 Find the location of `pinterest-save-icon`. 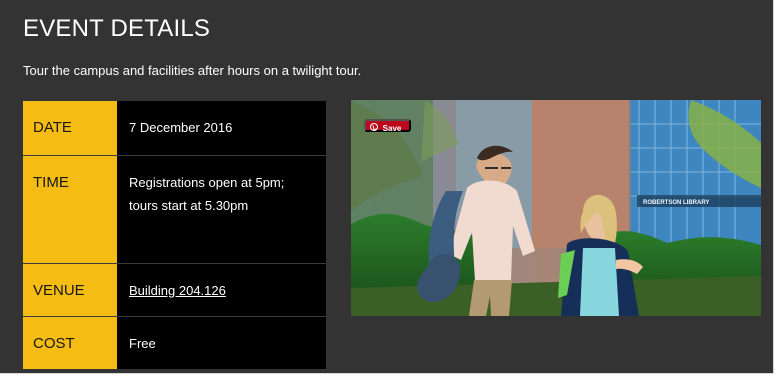

pinterest-save-icon is located at coordinates (374, 127).